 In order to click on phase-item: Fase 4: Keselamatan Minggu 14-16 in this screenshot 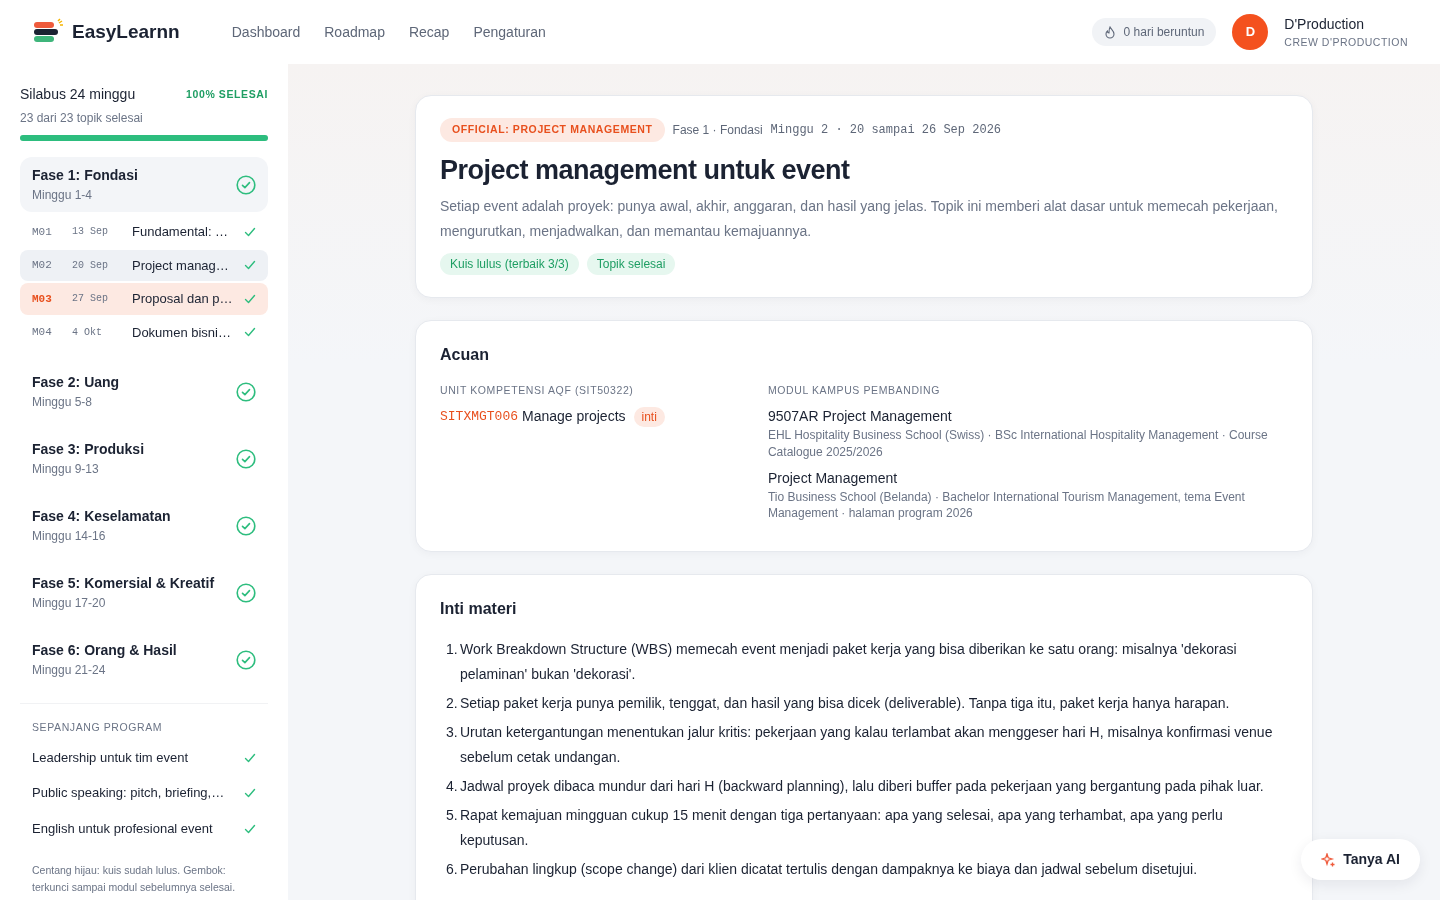, I will do `click(144, 525)`.